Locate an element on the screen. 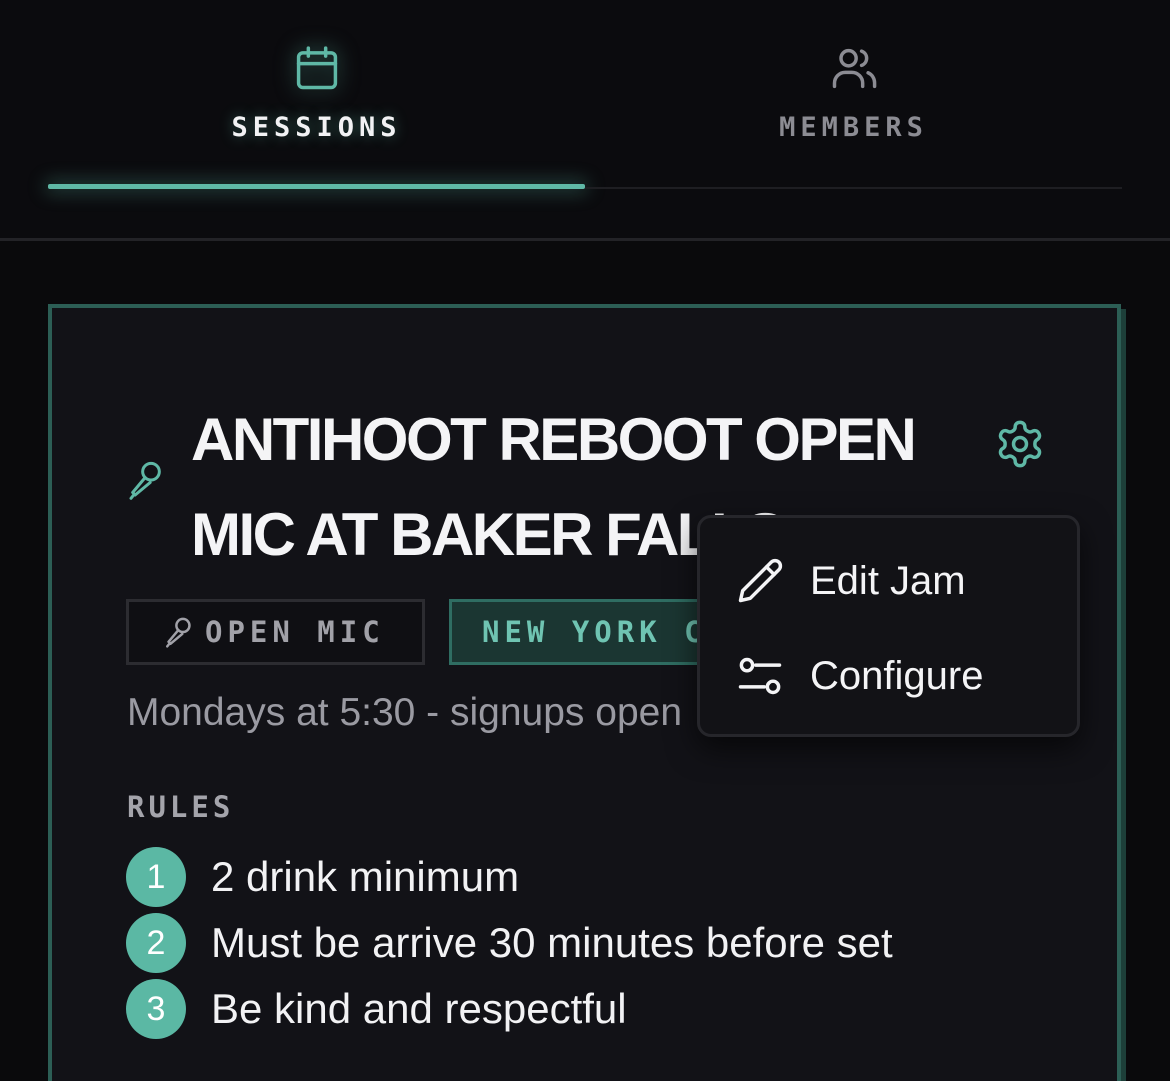 The height and width of the screenshot is (1081, 1170). menu-item-configure-label: Configure is located at coordinates (897, 675).